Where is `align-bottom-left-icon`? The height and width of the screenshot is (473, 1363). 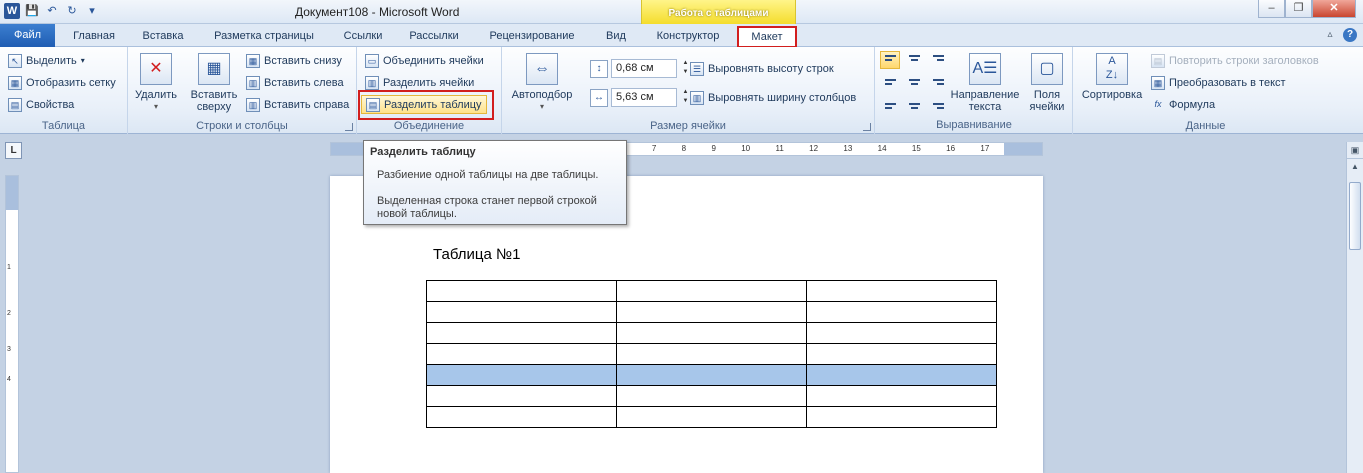 align-bottom-left-icon is located at coordinates (890, 102).